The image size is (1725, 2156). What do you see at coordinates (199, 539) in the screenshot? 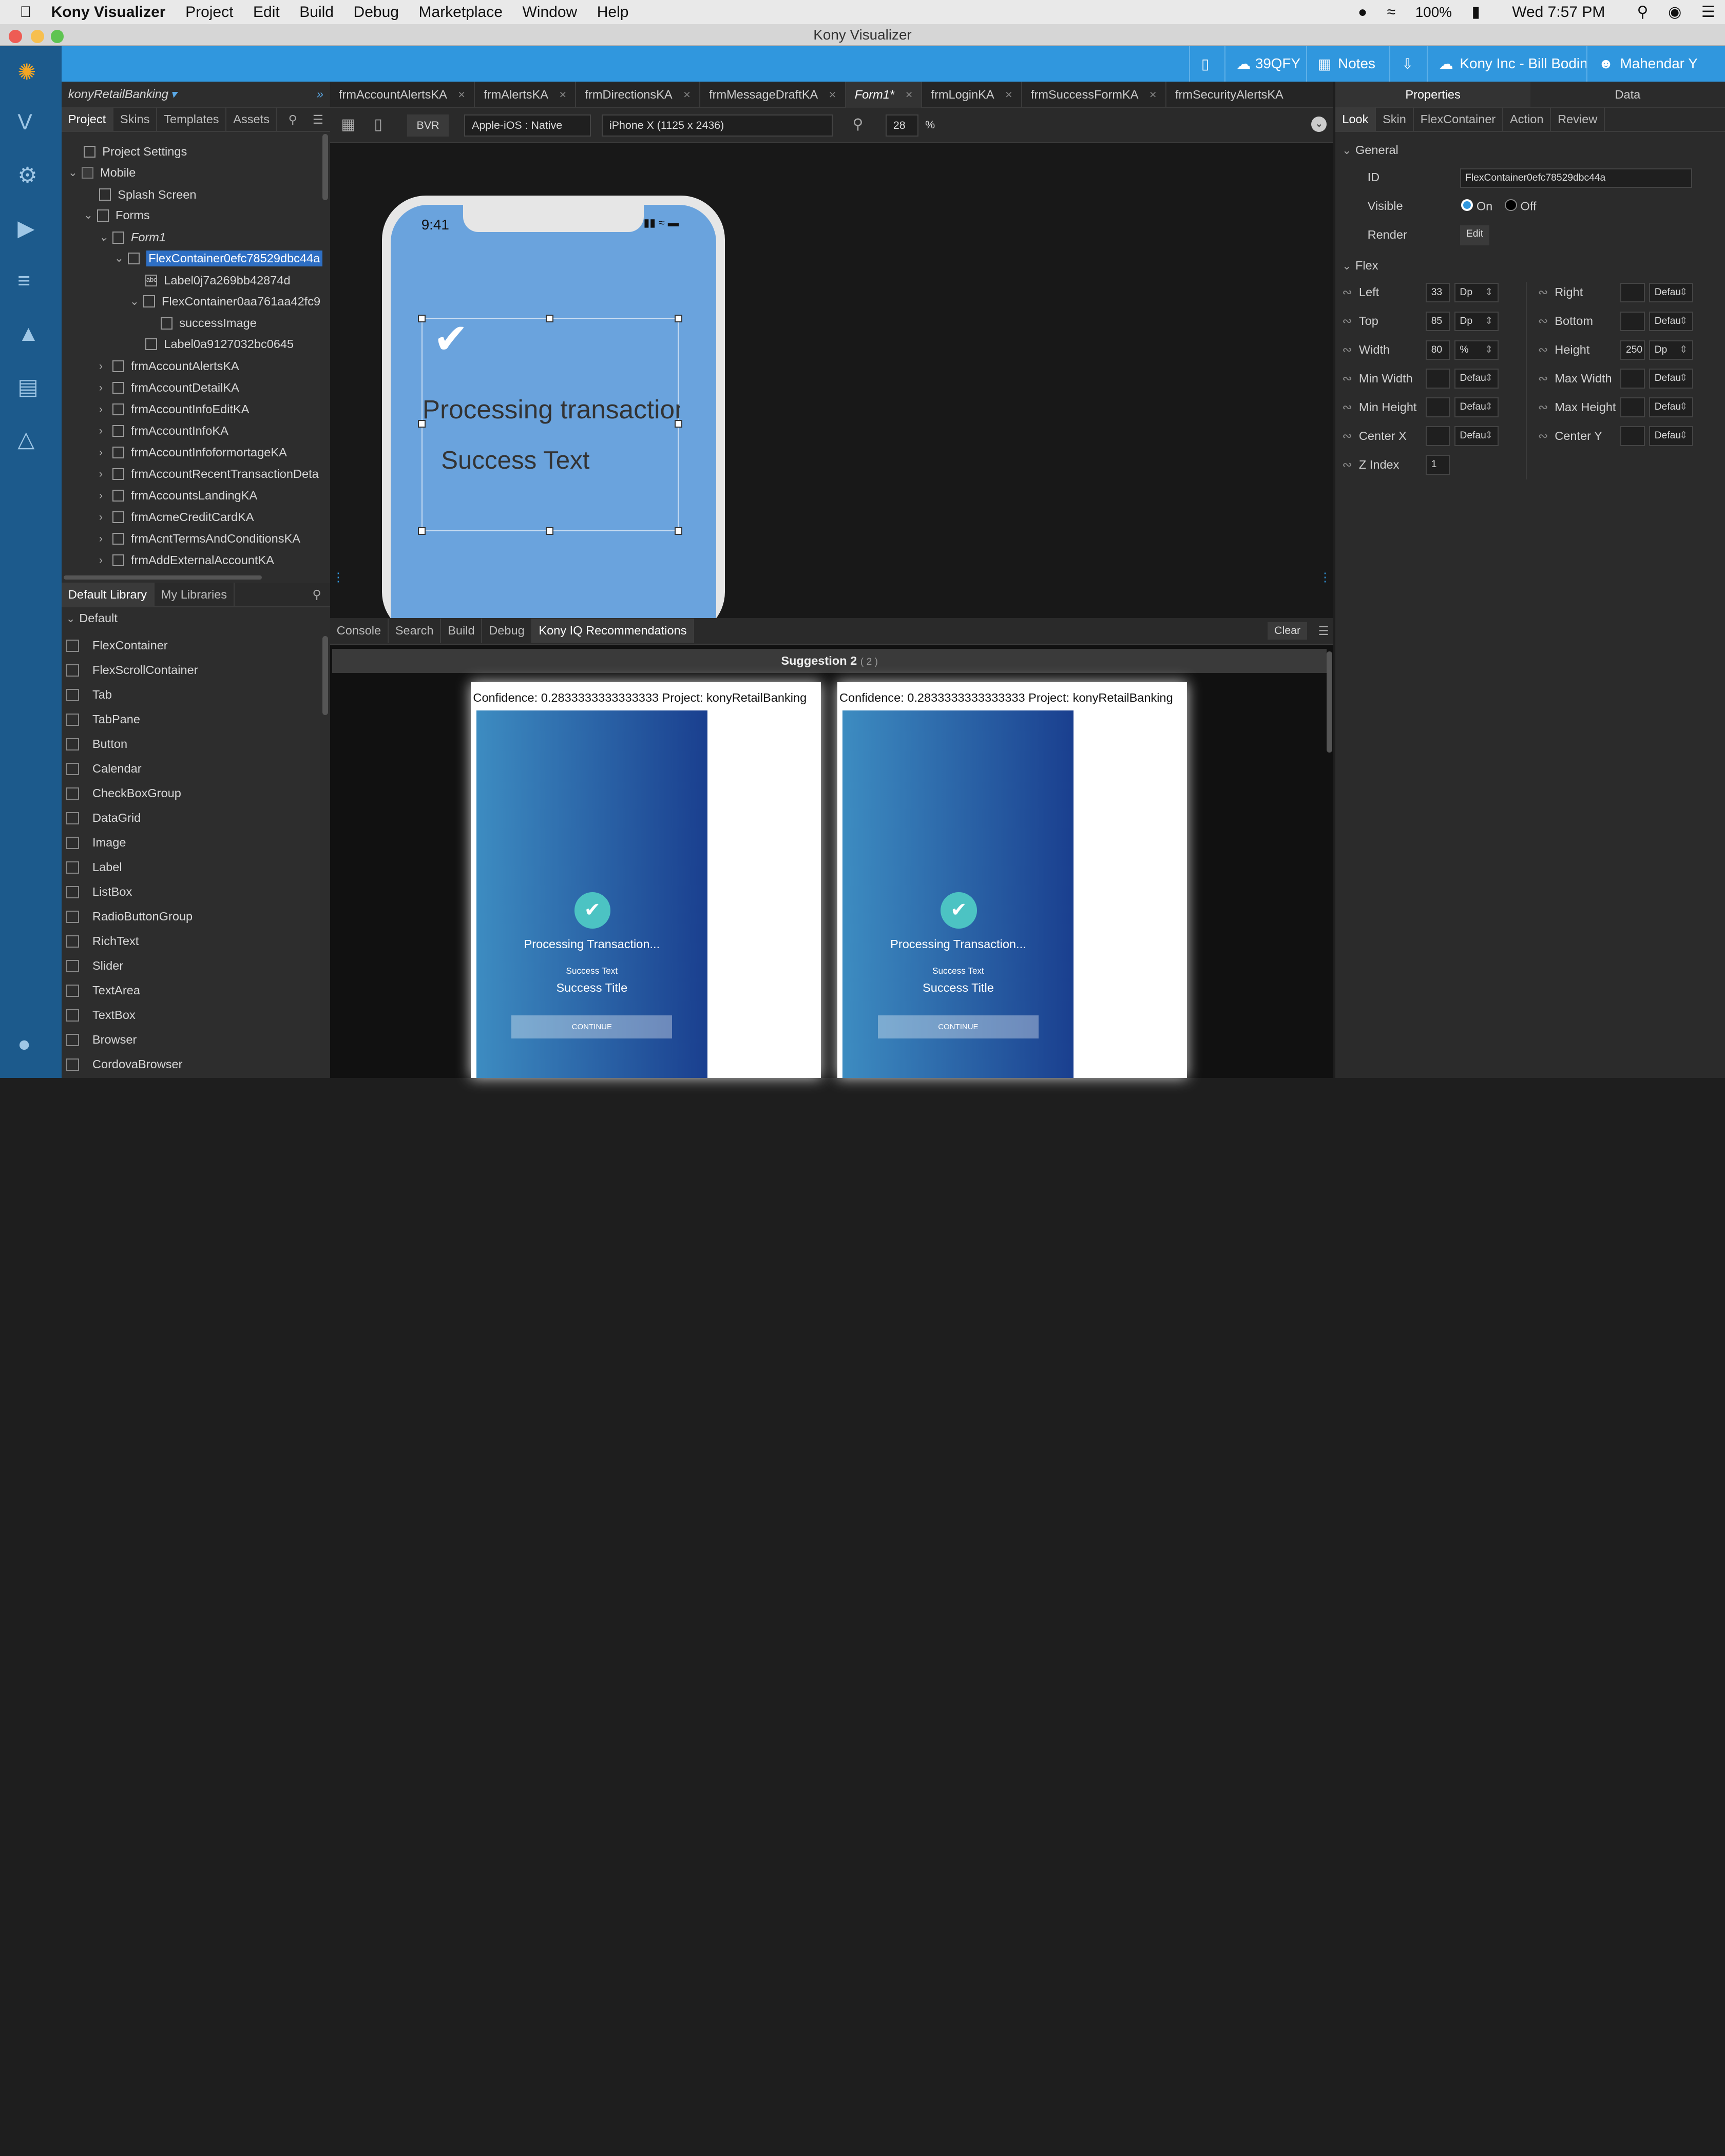
I see `tree-form-item: › frmAcntTermsAndConditionsKA` at bounding box center [199, 539].